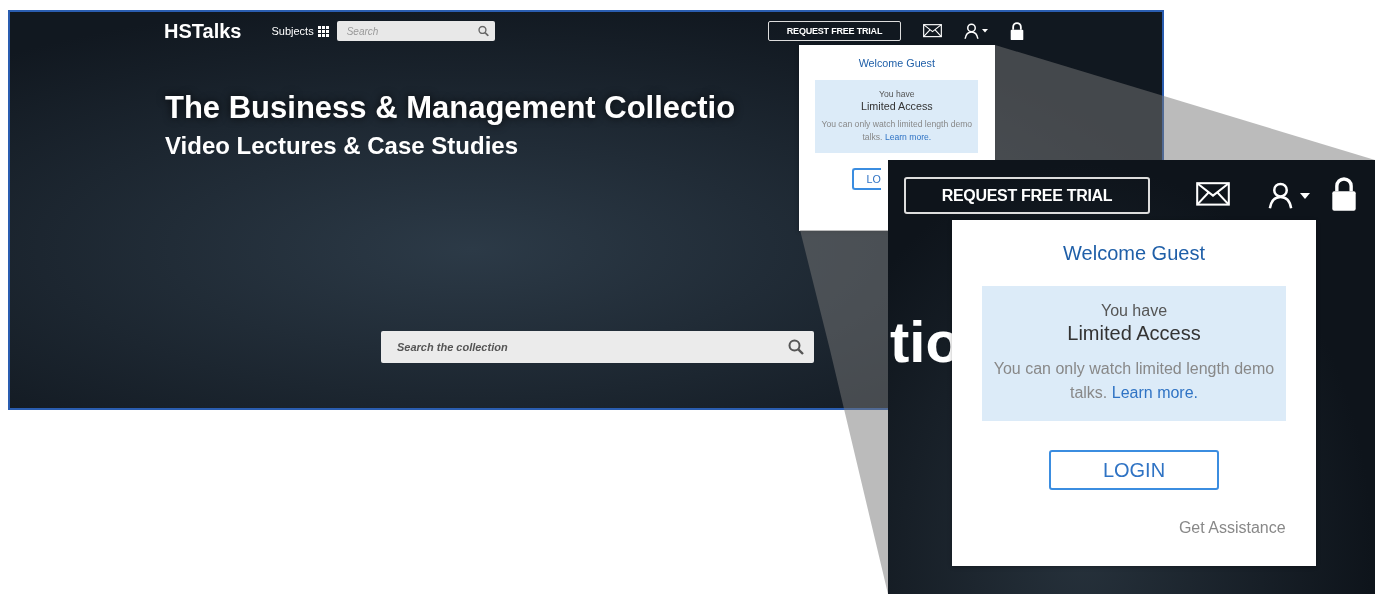 The width and height of the screenshot is (1375, 594). Describe the element at coordinates (415, 31) in the screenshot. I see `search-field: Search` at that location.